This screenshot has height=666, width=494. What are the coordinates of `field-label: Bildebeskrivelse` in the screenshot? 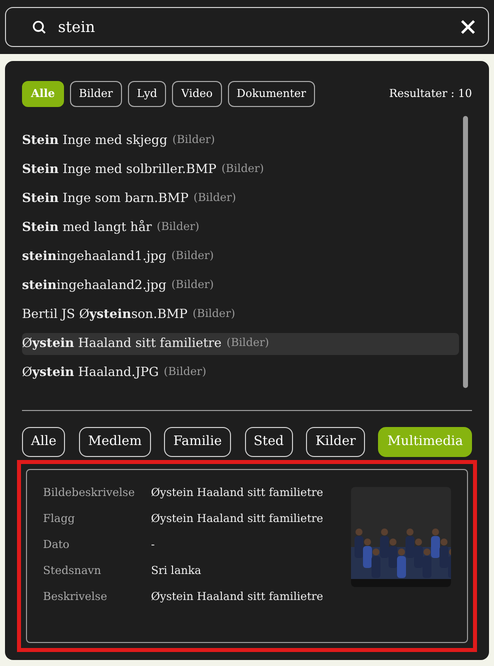 It's located at (89, 492).